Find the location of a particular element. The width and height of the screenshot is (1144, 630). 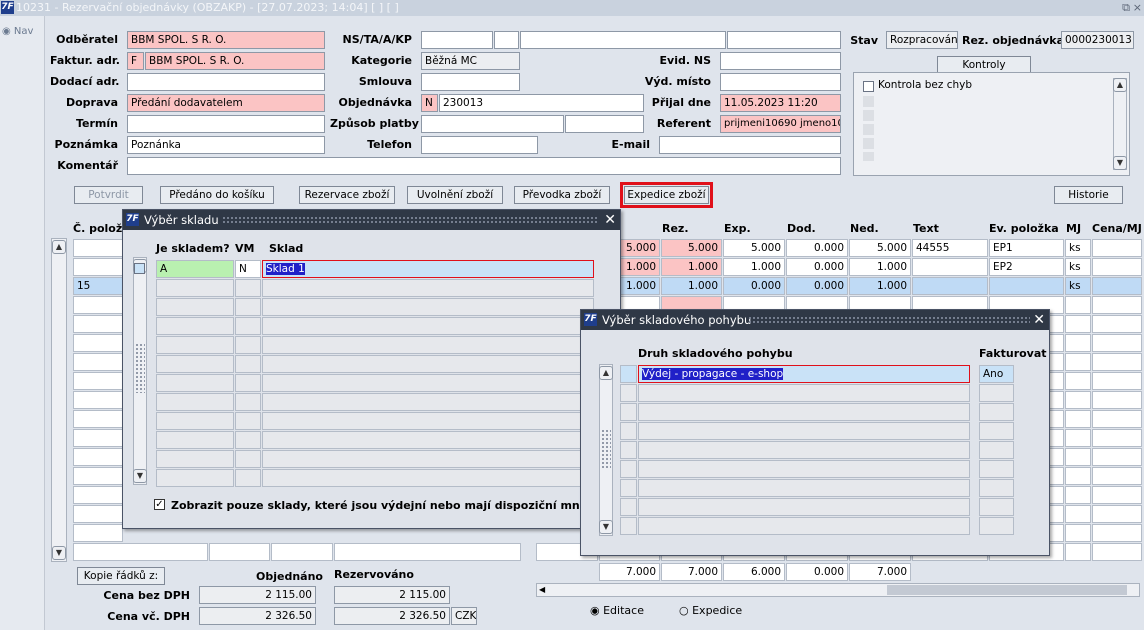

grid-scroll-down-icon: ▼ is located at coordinates (59, 553).